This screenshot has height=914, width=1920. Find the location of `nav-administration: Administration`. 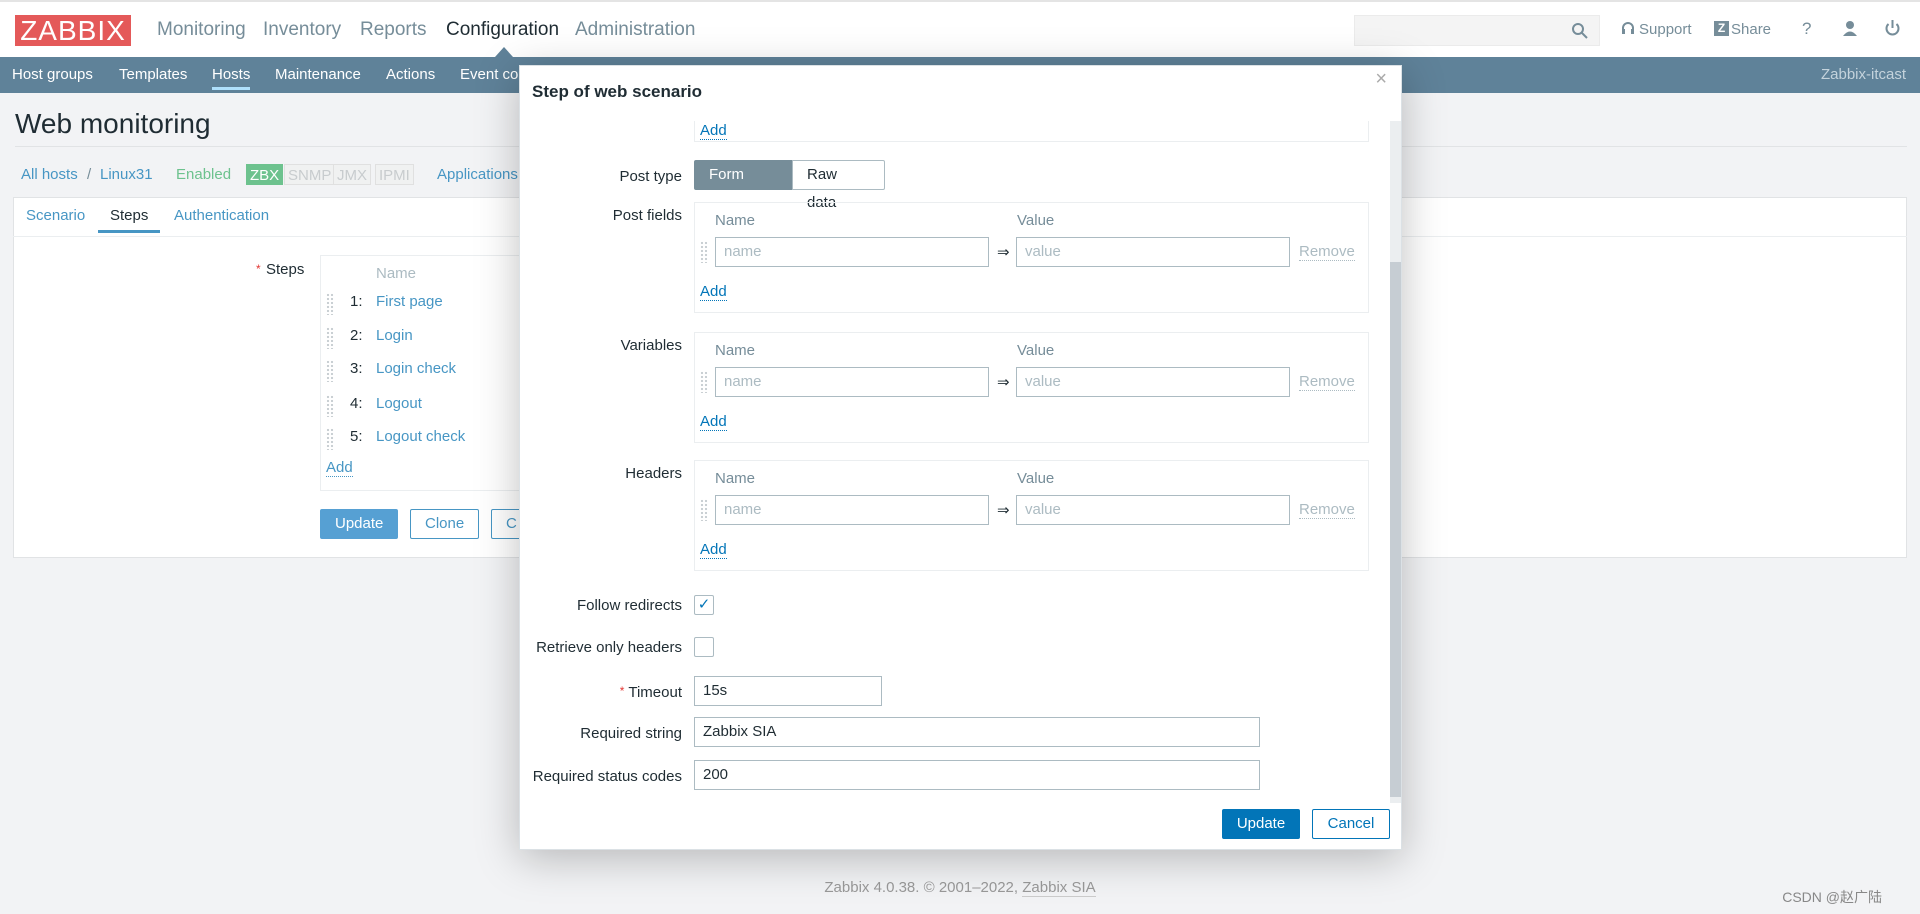

nav-administration: Administration is located at coordinates (635, 30).